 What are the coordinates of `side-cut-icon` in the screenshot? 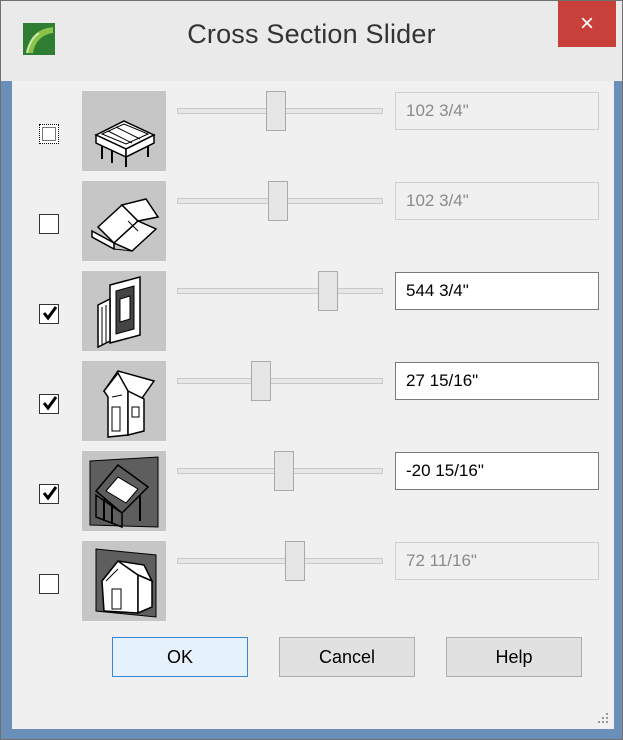 It's located at (124, 492).